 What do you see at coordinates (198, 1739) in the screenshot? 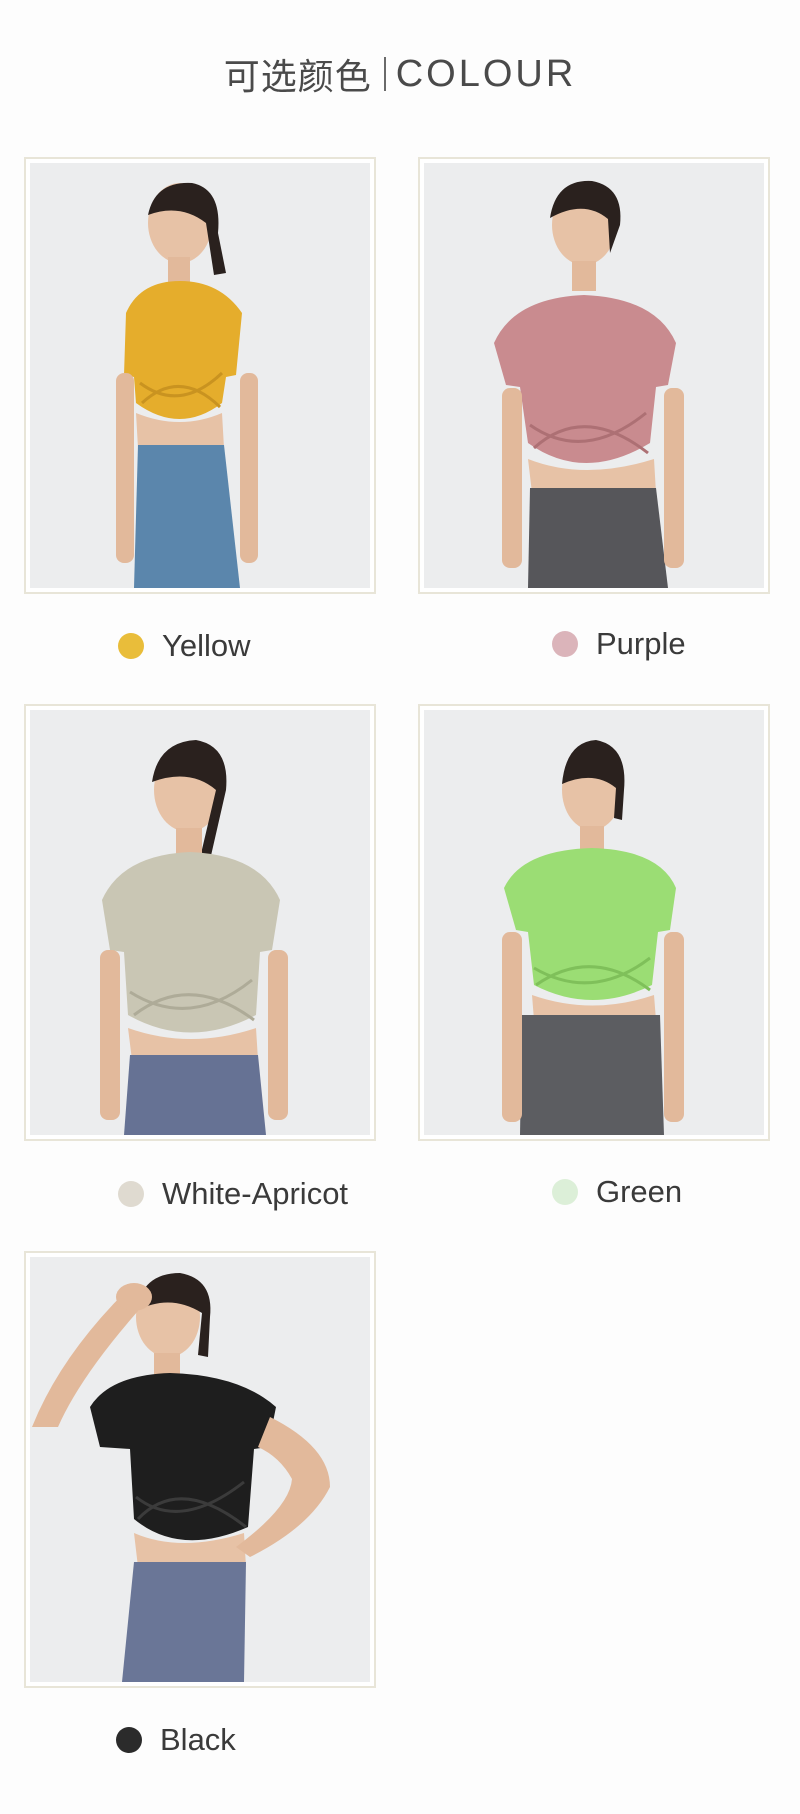
I see `color-label: Black` at bounding box center [198, 1739].